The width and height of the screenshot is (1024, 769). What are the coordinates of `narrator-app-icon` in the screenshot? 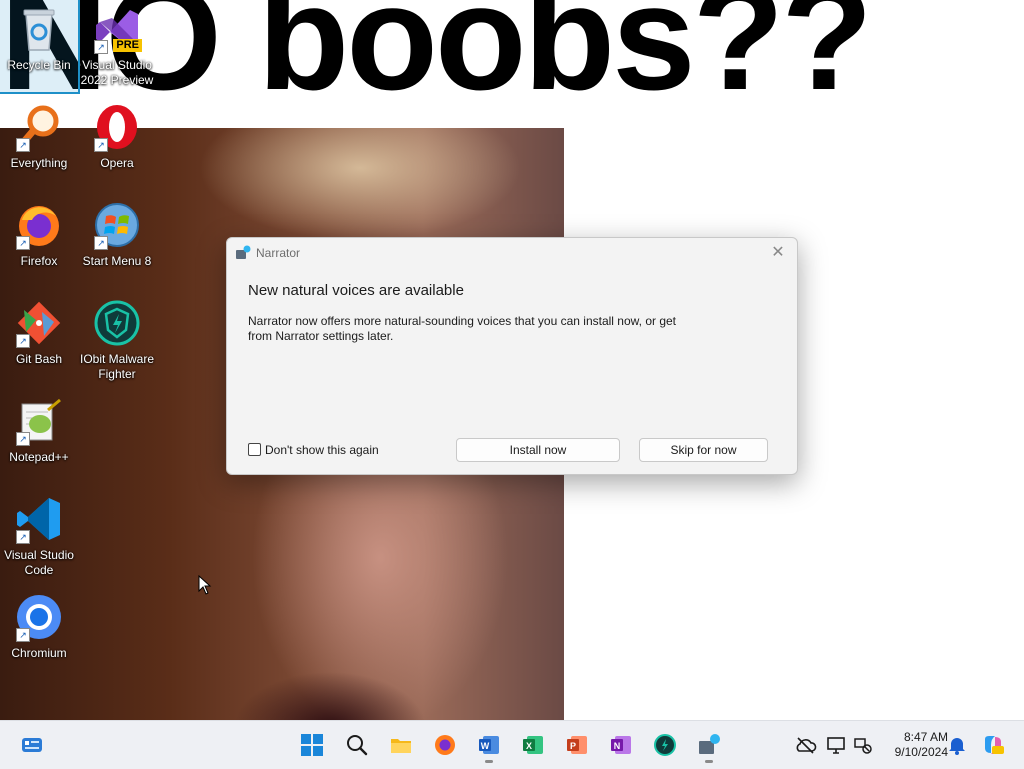 It's located at (243, 253).